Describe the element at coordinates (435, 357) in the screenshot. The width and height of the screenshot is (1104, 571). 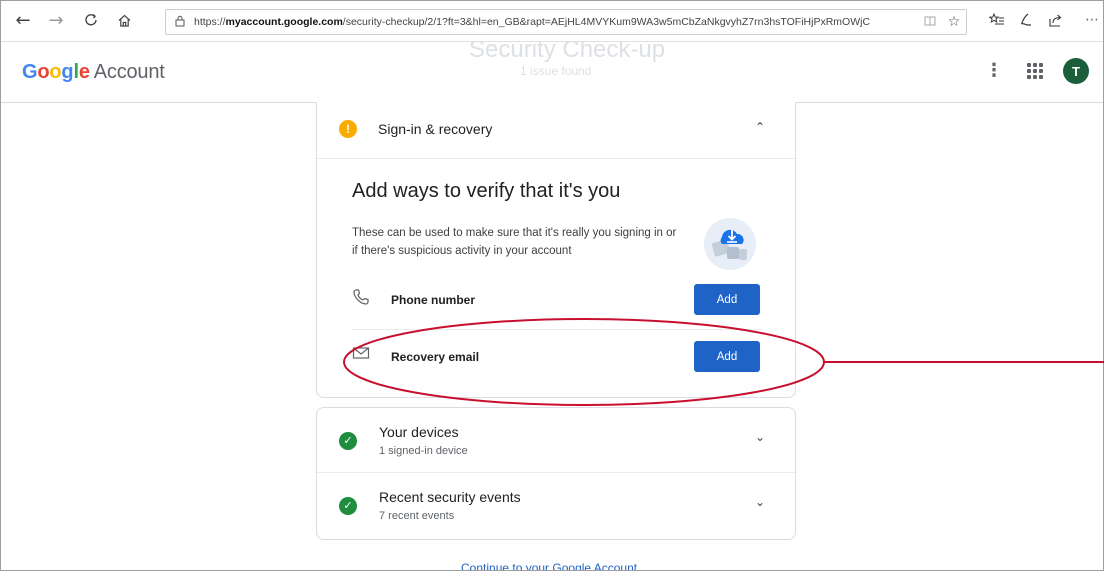
I see `recovery-email-label: Recovery email` at that location.